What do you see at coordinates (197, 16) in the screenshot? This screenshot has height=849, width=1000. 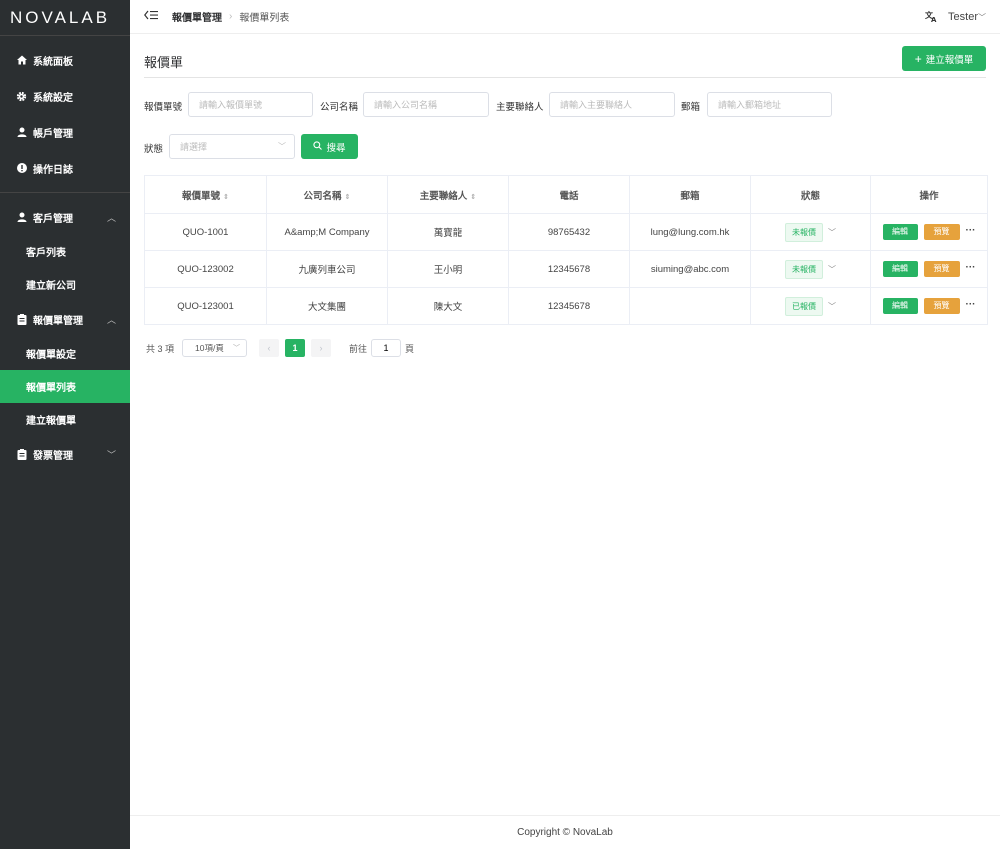 I see `breadcrumb-parent: 報價單管理` at bounding box center [197, 16].